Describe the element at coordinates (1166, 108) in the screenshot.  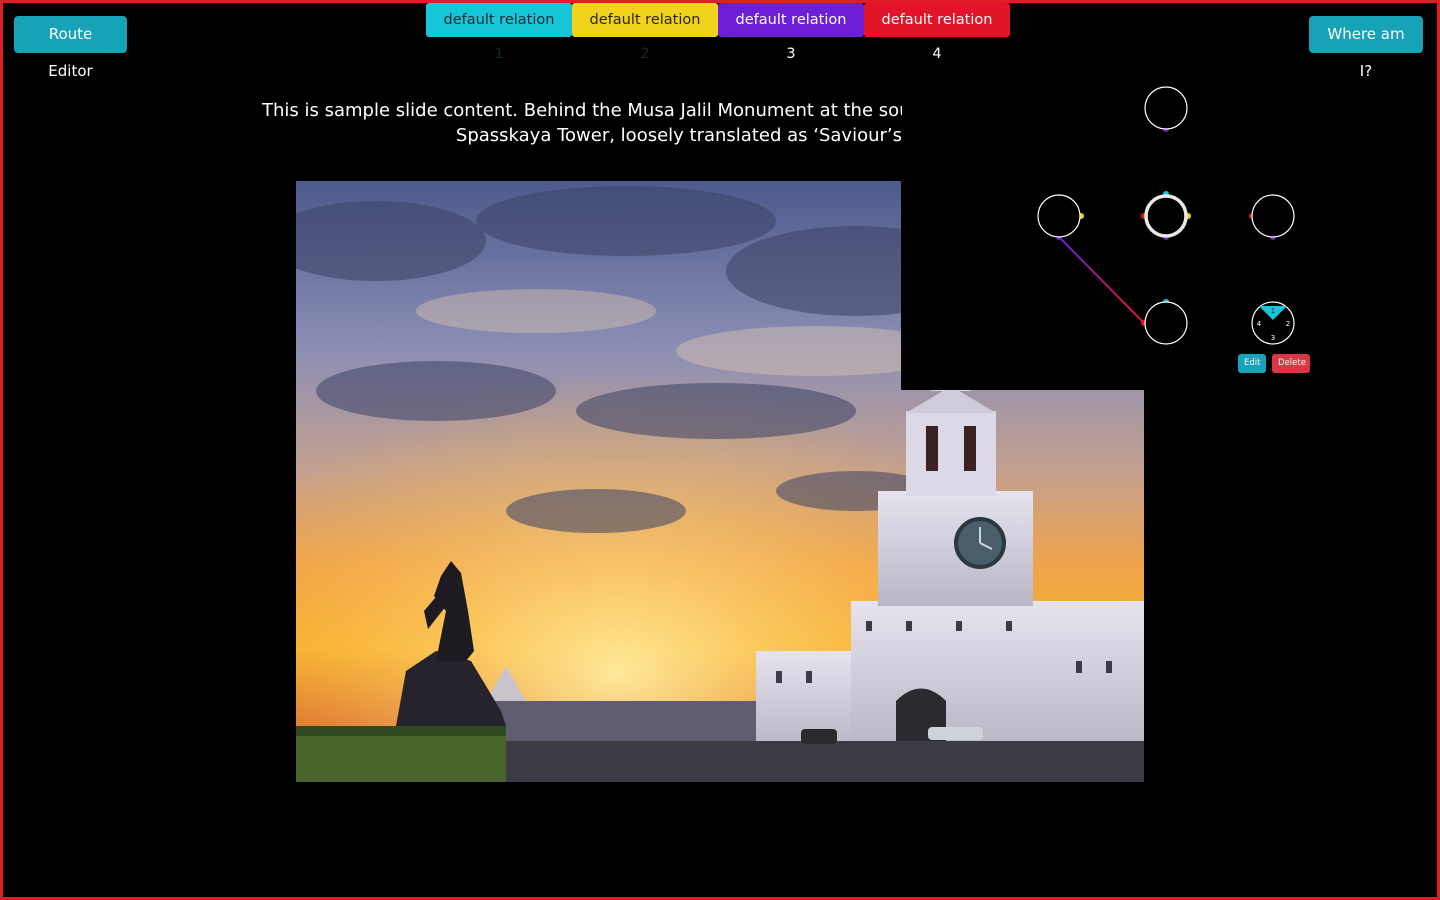
I see `graph-node-top` at that location.